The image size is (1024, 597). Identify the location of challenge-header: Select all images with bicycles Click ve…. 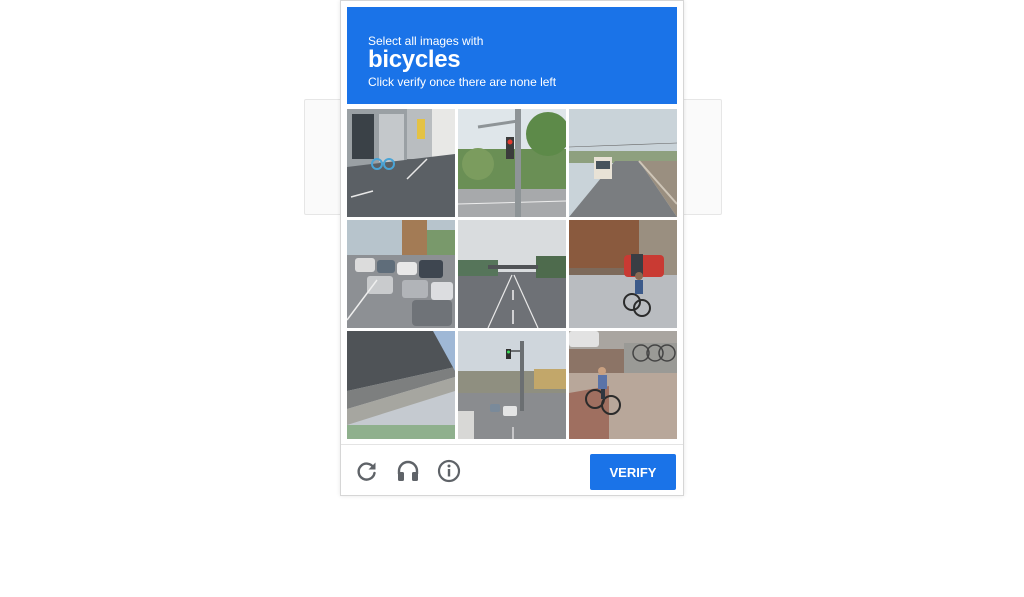
(512, 55).